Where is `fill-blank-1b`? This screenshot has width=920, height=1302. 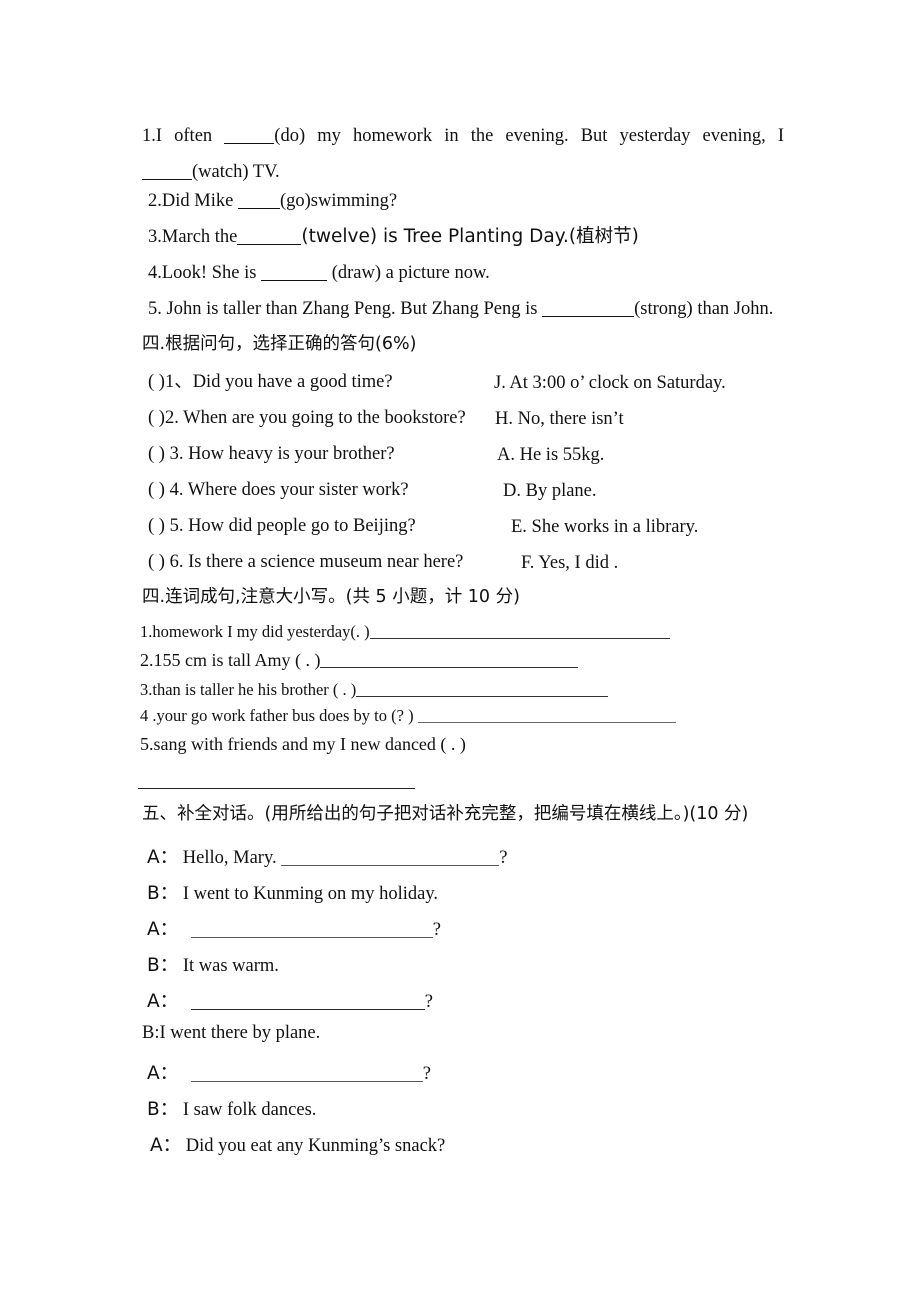
fill-blank-1b is located at coordinates (167, 173).